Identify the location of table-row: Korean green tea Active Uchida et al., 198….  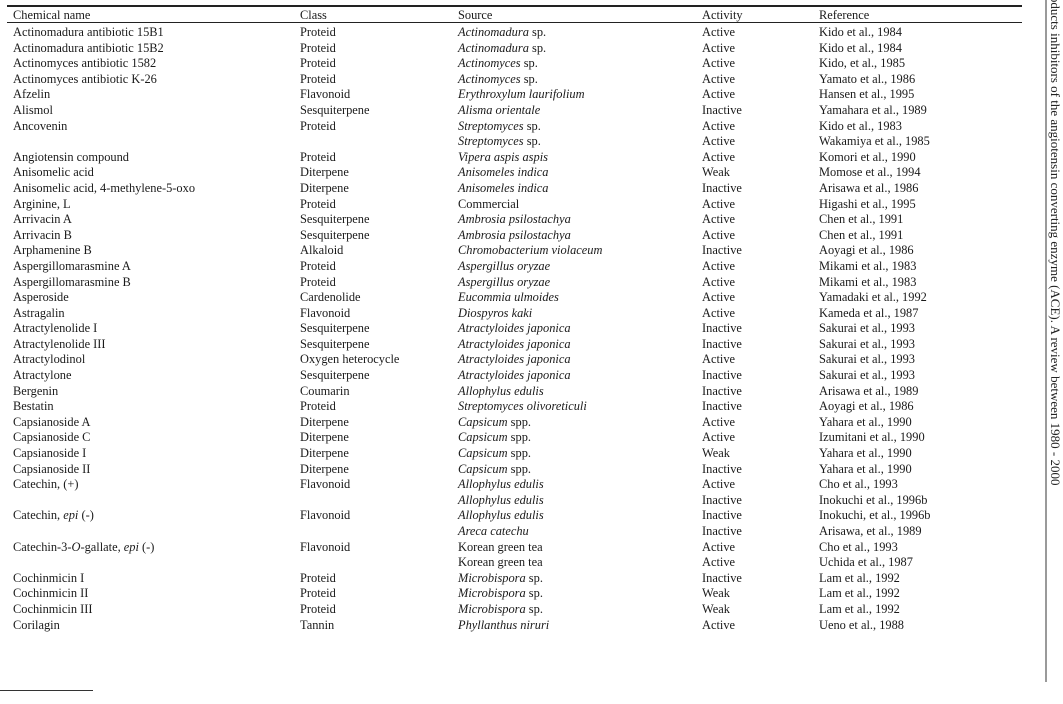
(514, 563).